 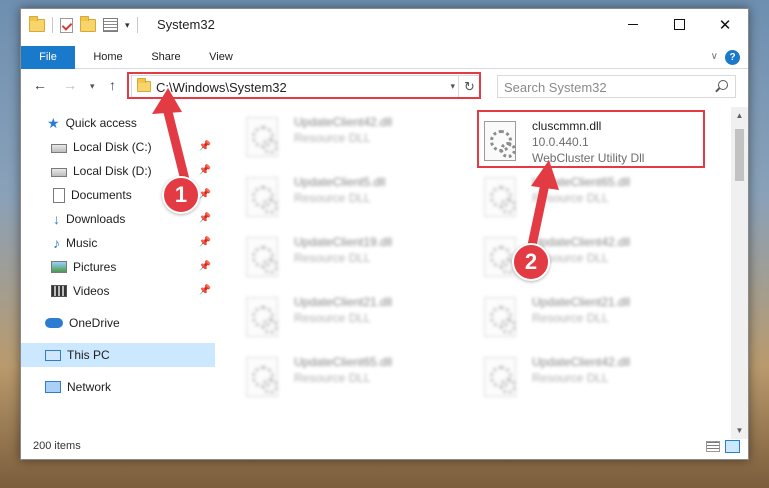 What do you see at coordinates (531, 262) in the screenshot?
I see `callout-step-2: 2` at bounding box center [531, 262].